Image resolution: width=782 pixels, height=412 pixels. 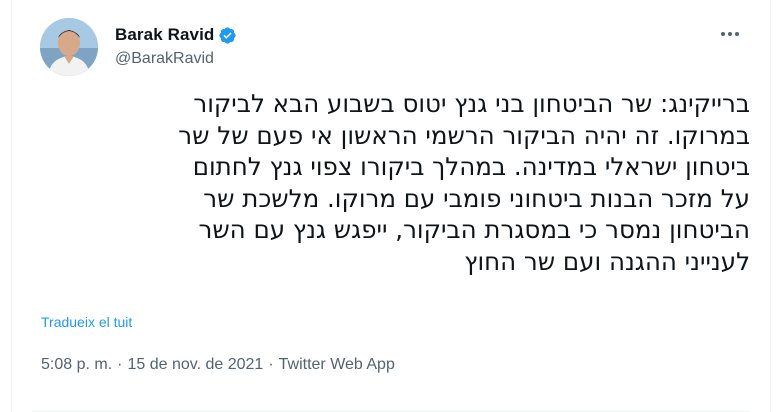 What do you see at coordinates (607, 261) in the screenshot?
I see `tweet-text-line: לענייני ההגנה ועם שר החוץ` at bounding box center [607, 261].